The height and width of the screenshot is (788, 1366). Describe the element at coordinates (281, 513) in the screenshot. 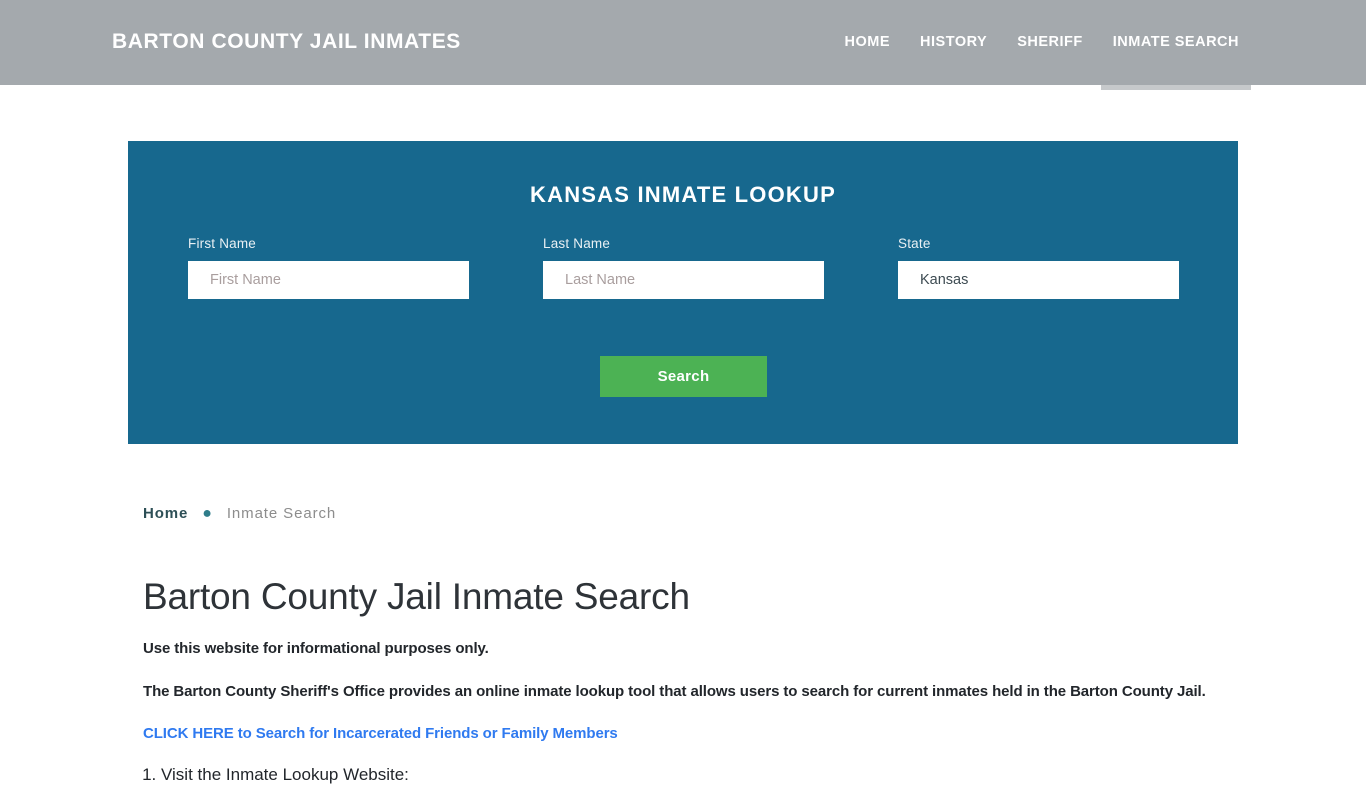

I see `breadcrumb-current-page: Inmate Search` at that location.